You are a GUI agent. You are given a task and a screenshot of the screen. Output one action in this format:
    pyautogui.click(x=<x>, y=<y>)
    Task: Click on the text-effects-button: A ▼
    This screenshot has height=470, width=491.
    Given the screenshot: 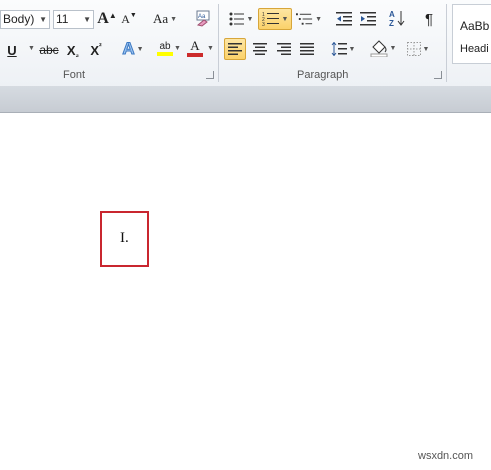 What is the action you would take?
    pyautogui.click(x=133, y=49)
    